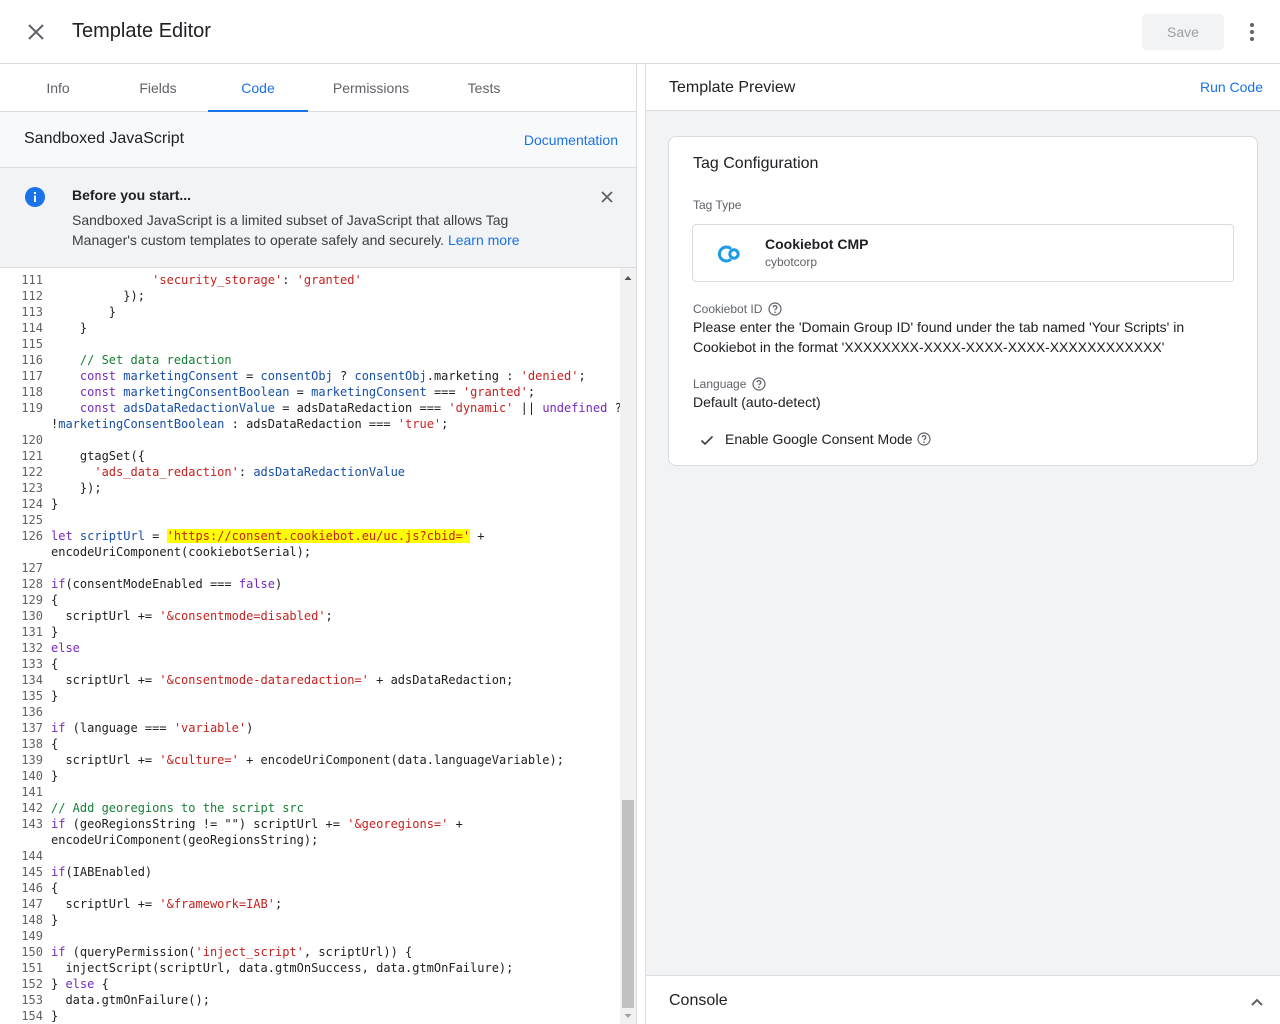  What do you see at coordinates (444, 392) in the screenshot?
I see `code-token: ===` at bounding box center [444, 392].